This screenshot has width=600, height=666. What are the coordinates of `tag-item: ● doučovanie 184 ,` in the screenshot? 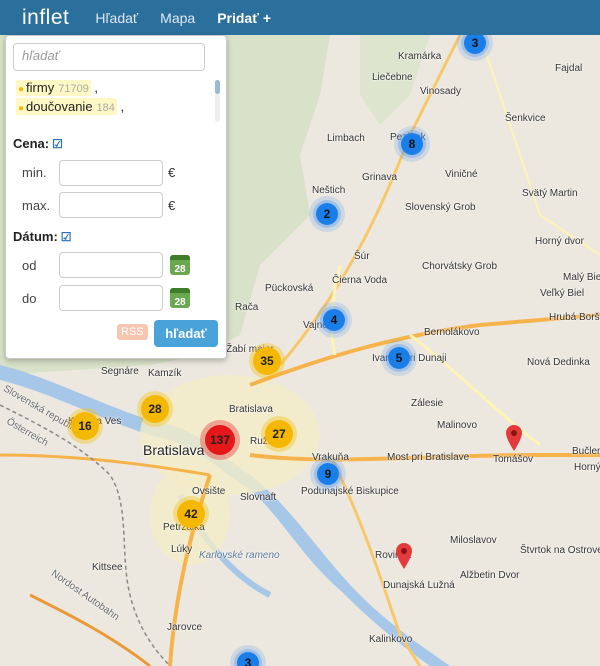 It's located at (116, 106).